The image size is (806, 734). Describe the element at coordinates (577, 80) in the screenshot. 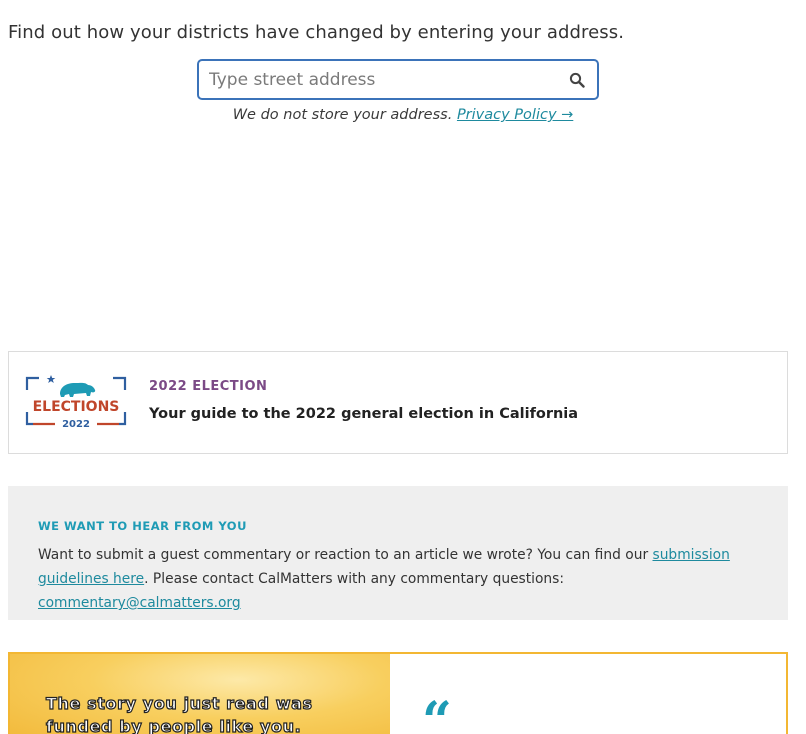

I see `search-icon` at that location.